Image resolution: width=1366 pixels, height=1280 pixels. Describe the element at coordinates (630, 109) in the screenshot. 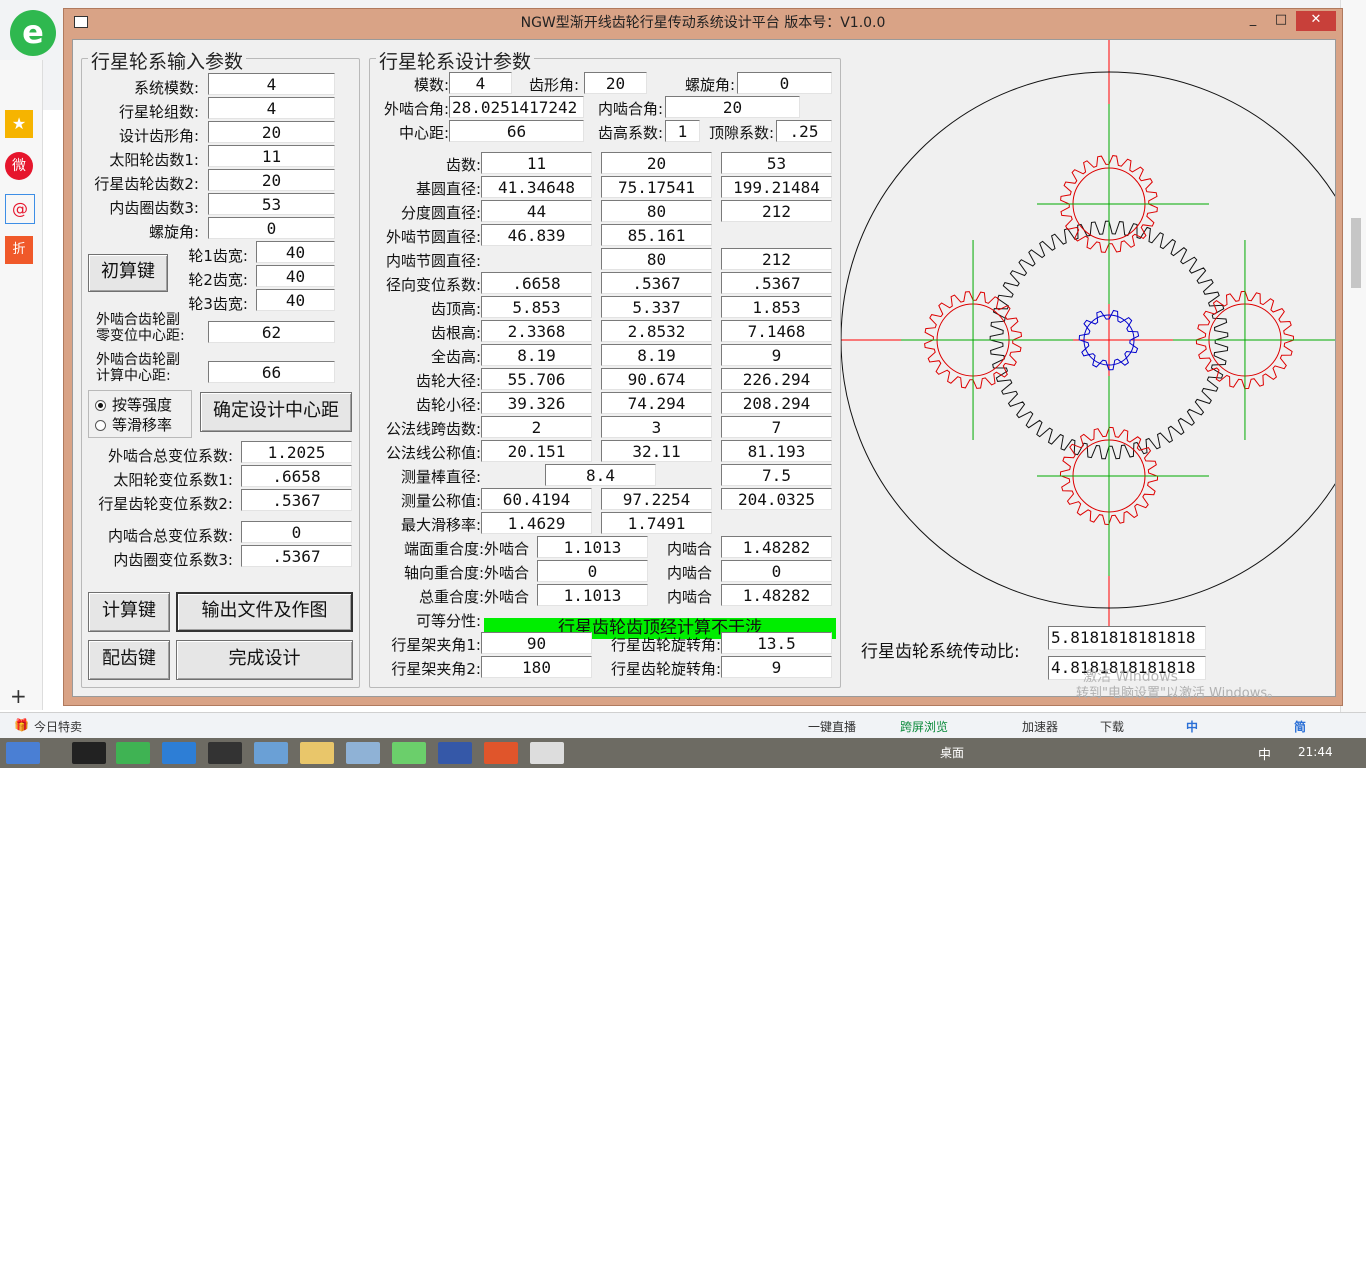

I see `dp-int-mesh-angle-label: 内啮合角:` at that location.